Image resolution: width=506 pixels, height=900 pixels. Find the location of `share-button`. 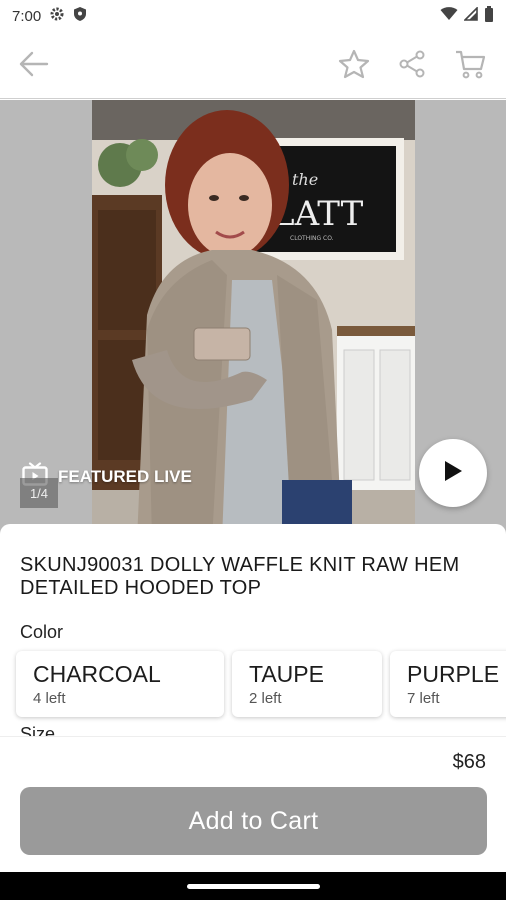

share-button is located at coordinates (412, 66).